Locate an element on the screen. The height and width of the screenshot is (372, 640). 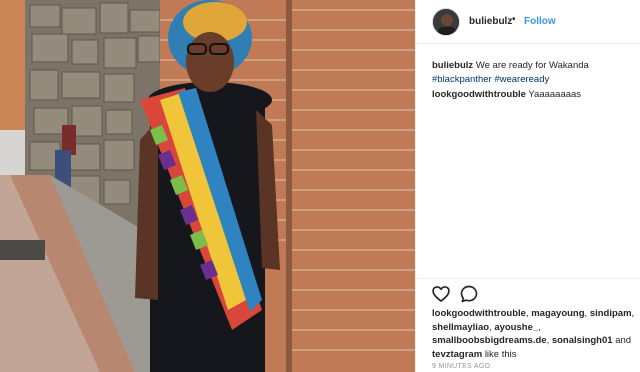
post-header: buliebulz • Follow is located at coordinates (528, 22).